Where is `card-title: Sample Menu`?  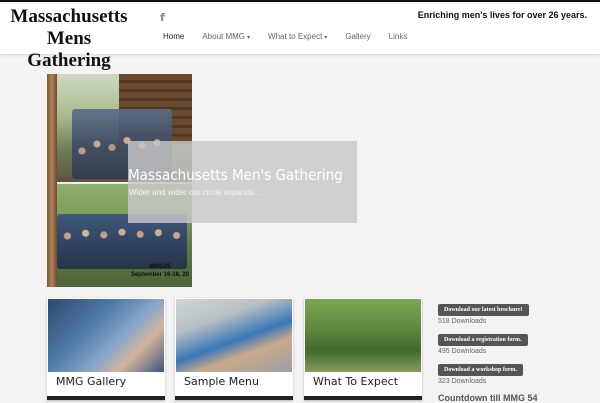 card-title: Sample Menu is located at coordinates (221, 381).